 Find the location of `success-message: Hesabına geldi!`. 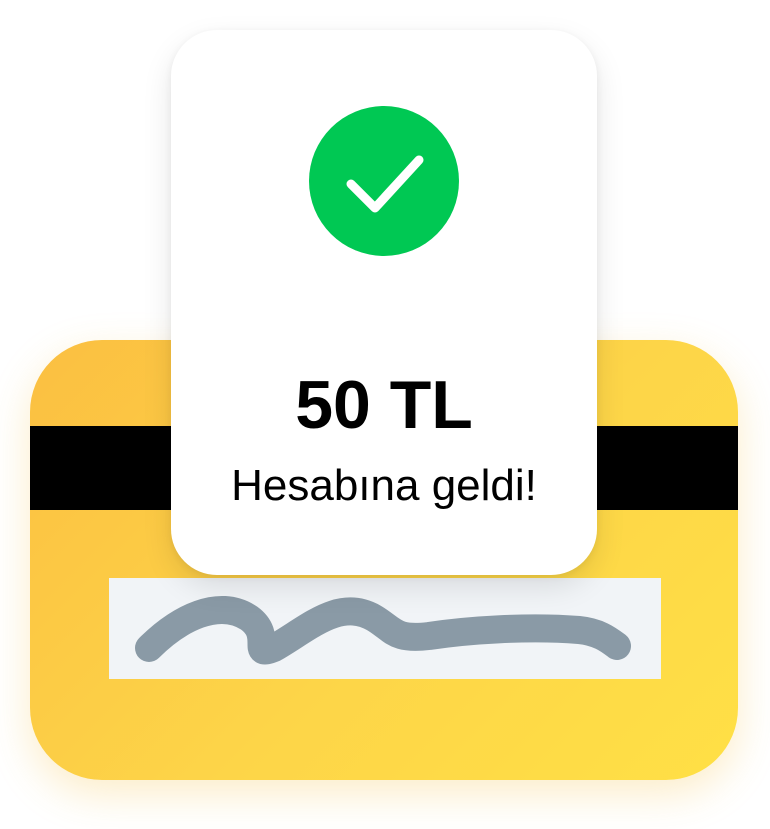

success-message: Hesabına geldi! is located at coordinates (384, 485).